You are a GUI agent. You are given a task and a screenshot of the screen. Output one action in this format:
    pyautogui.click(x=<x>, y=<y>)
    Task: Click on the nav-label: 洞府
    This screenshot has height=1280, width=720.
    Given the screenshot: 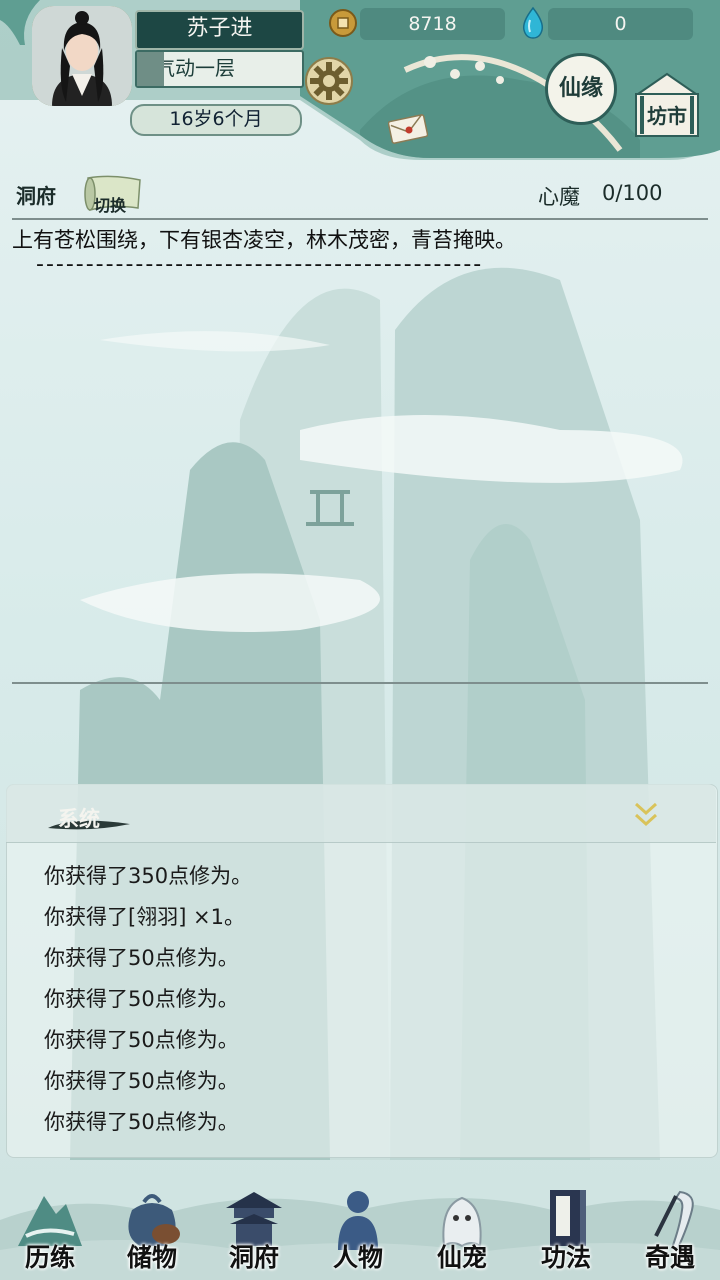 What is the action you would take?
    pyautogui.click(x=253, y=1257)
    